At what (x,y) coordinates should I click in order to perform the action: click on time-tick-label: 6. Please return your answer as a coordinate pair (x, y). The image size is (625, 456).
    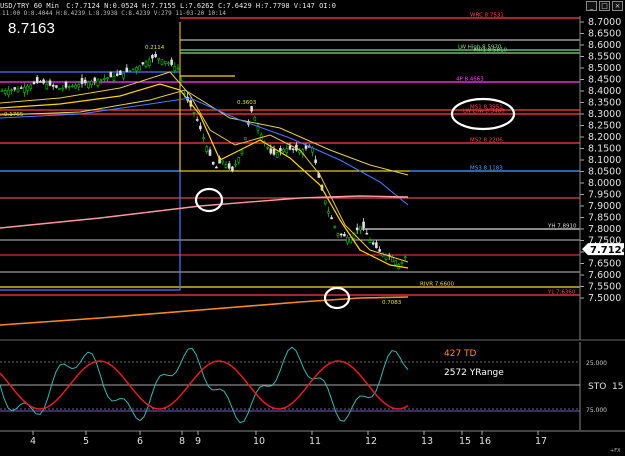
    Looking at the image, I should click on (140, 441).